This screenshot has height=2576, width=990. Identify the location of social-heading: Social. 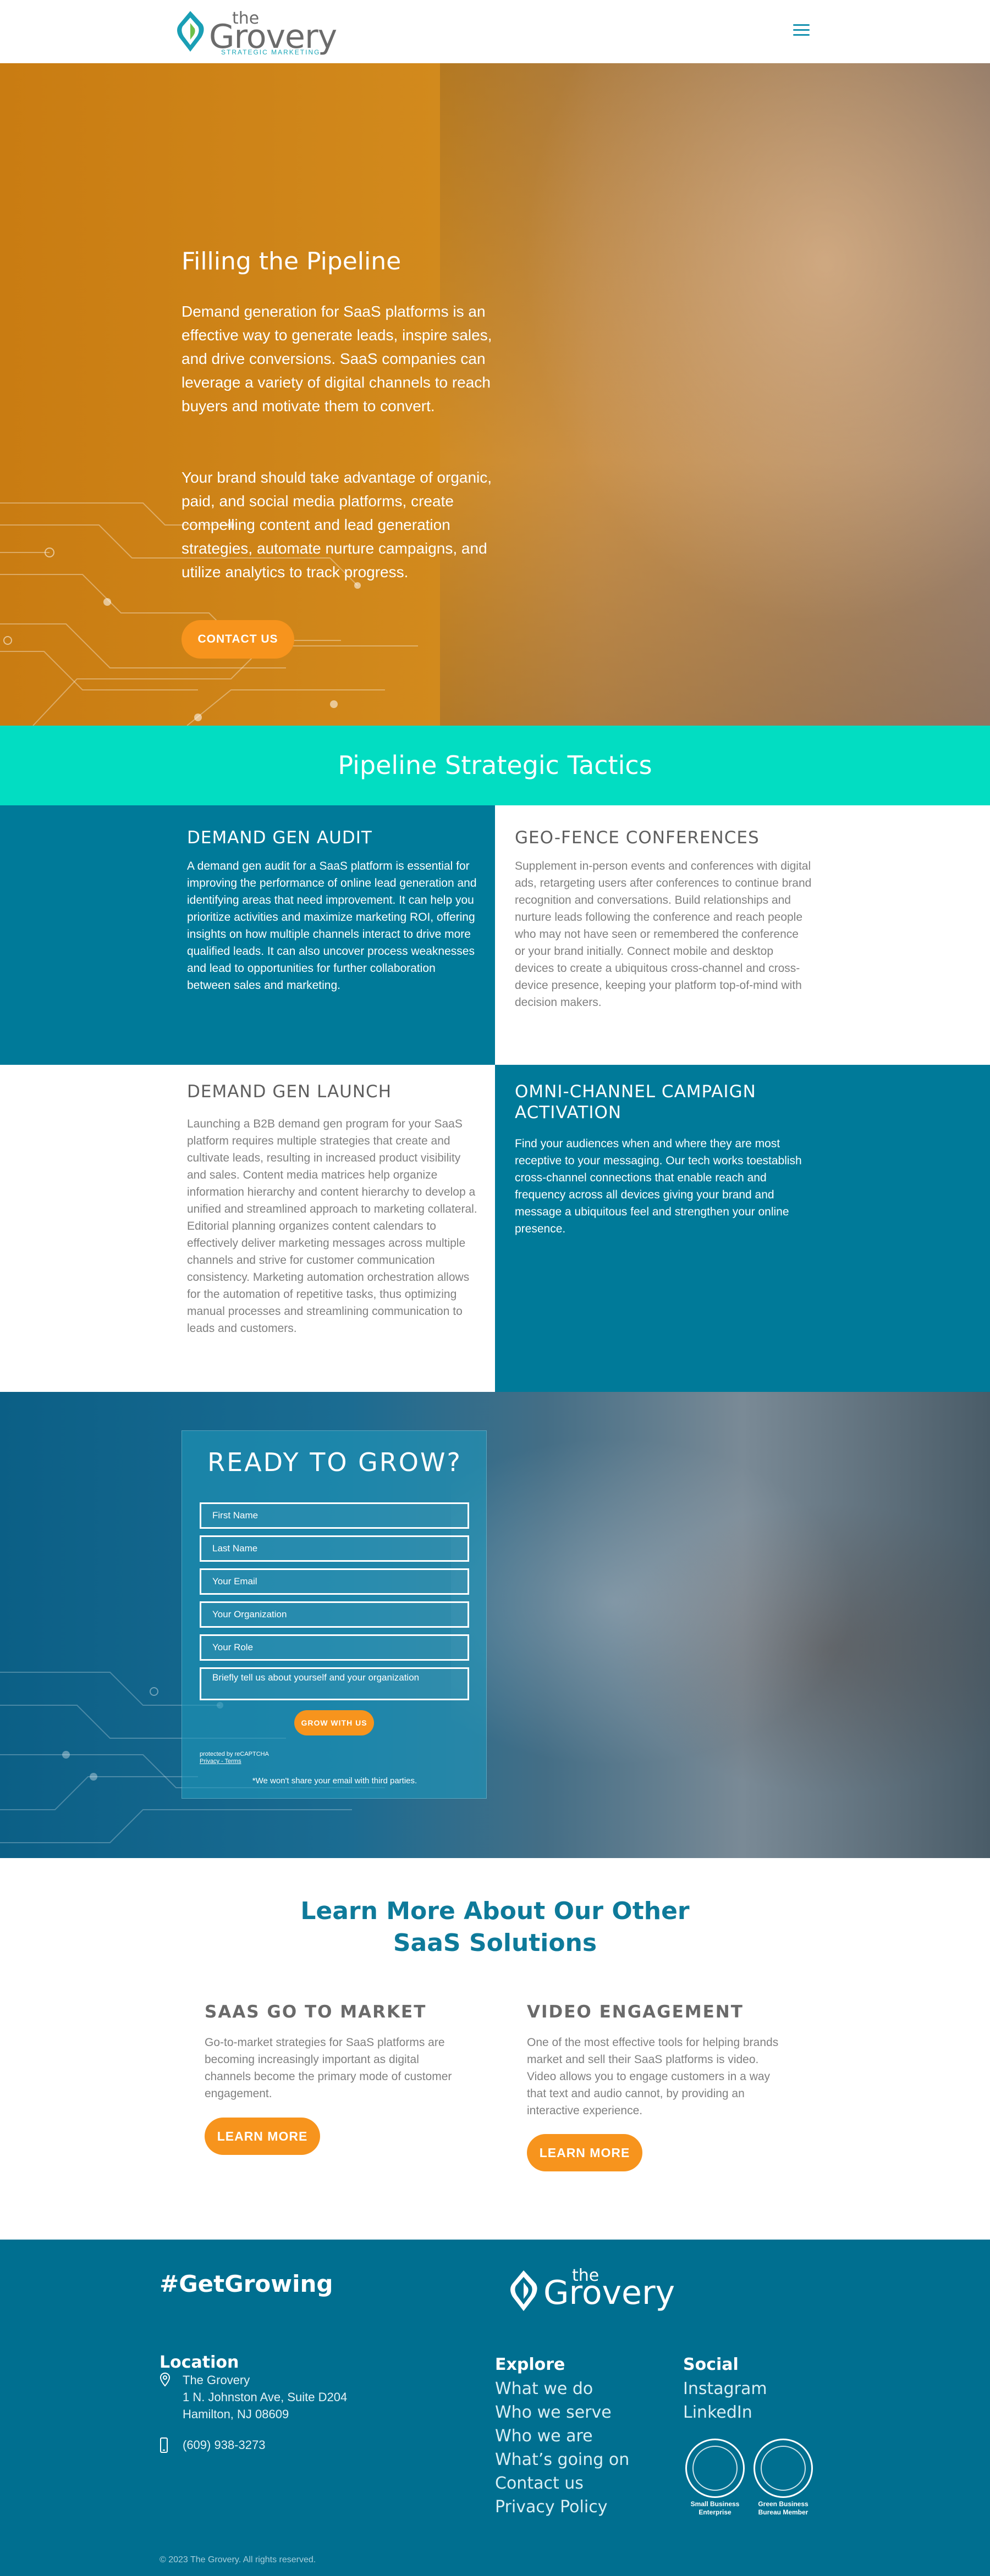
(711, 2364).